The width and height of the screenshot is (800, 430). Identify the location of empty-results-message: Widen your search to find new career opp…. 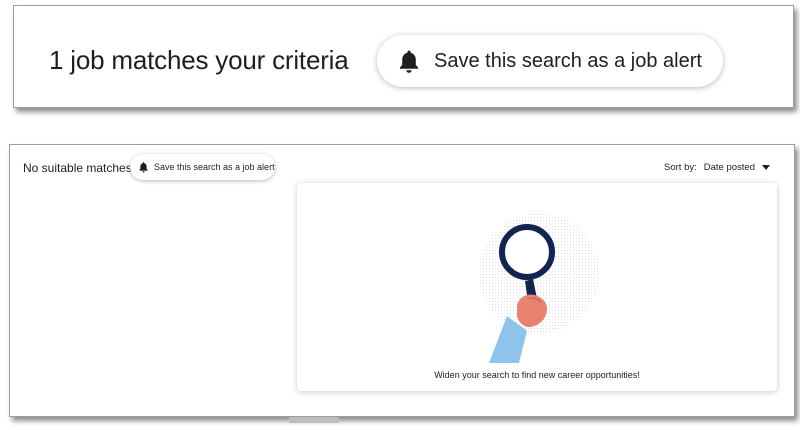
(537, 375).